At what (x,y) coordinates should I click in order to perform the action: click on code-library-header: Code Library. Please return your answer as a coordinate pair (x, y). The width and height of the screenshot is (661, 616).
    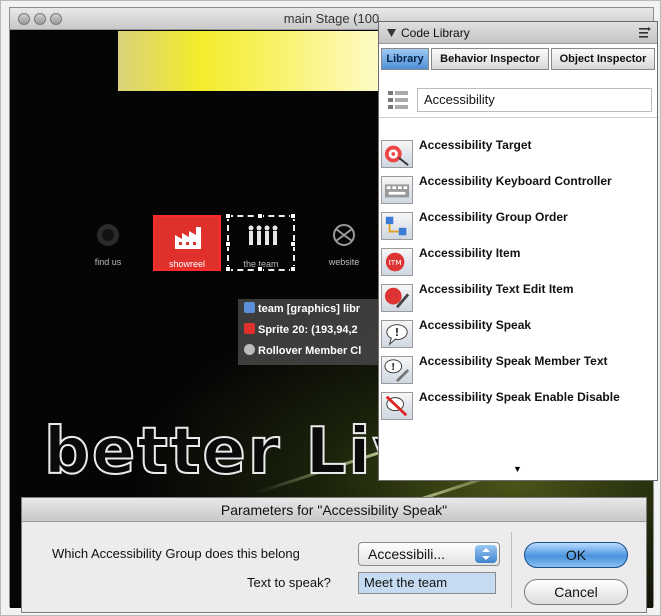
    Looking at the image, I should click on (518, 33).